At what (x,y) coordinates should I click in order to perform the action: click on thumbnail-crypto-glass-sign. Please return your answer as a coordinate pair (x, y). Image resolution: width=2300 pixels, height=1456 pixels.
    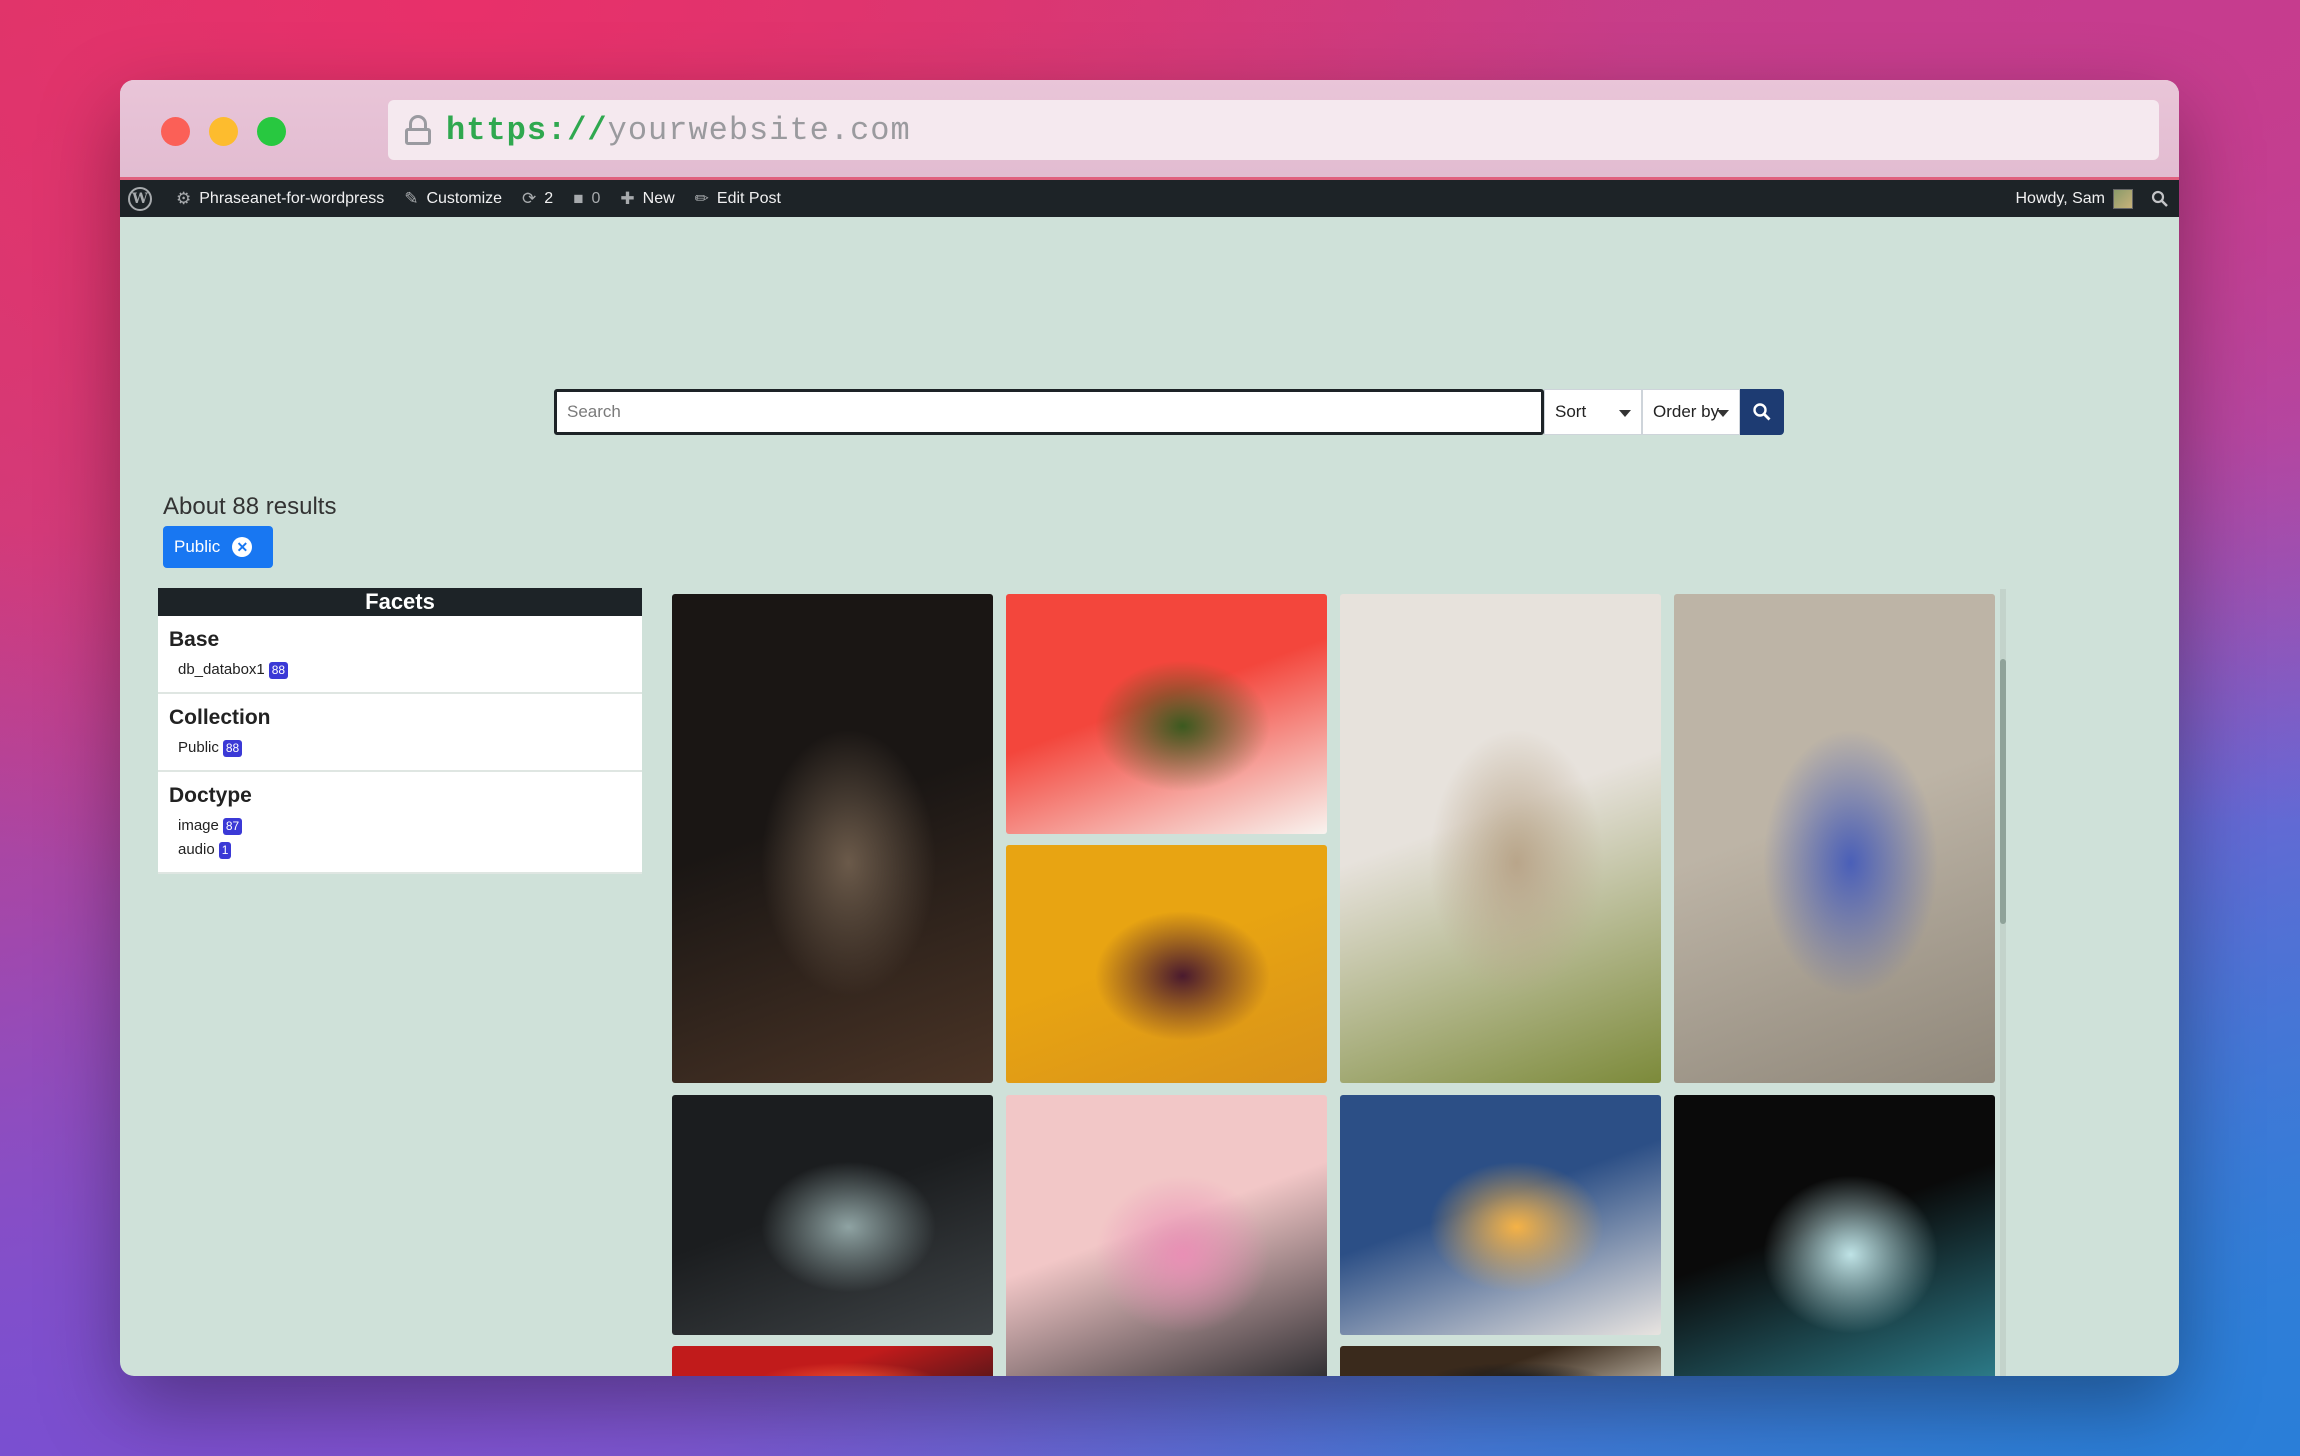
    Looking at the image, I should click on (1834, 1235).